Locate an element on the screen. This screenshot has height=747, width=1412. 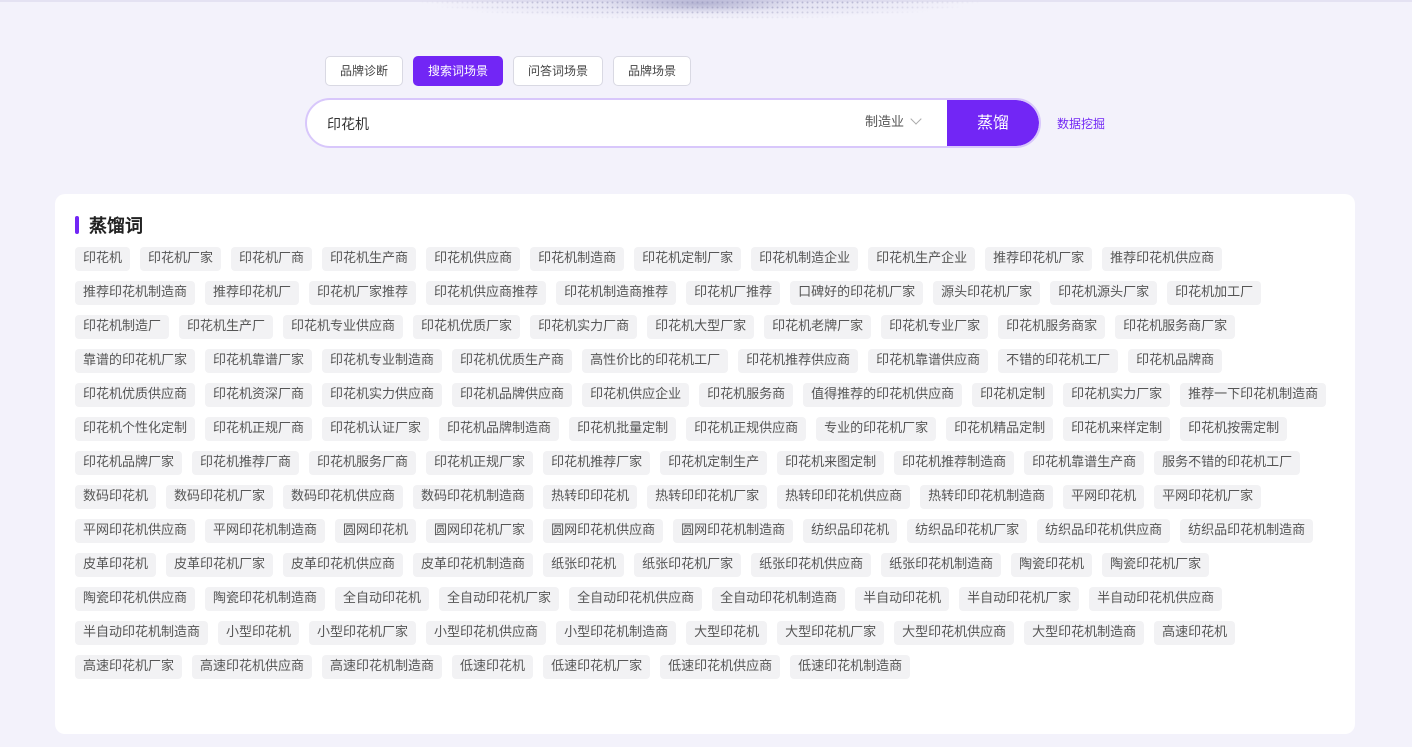
keyword-tag: 纸张印花机供应商 is located at coordinates (811, 565).